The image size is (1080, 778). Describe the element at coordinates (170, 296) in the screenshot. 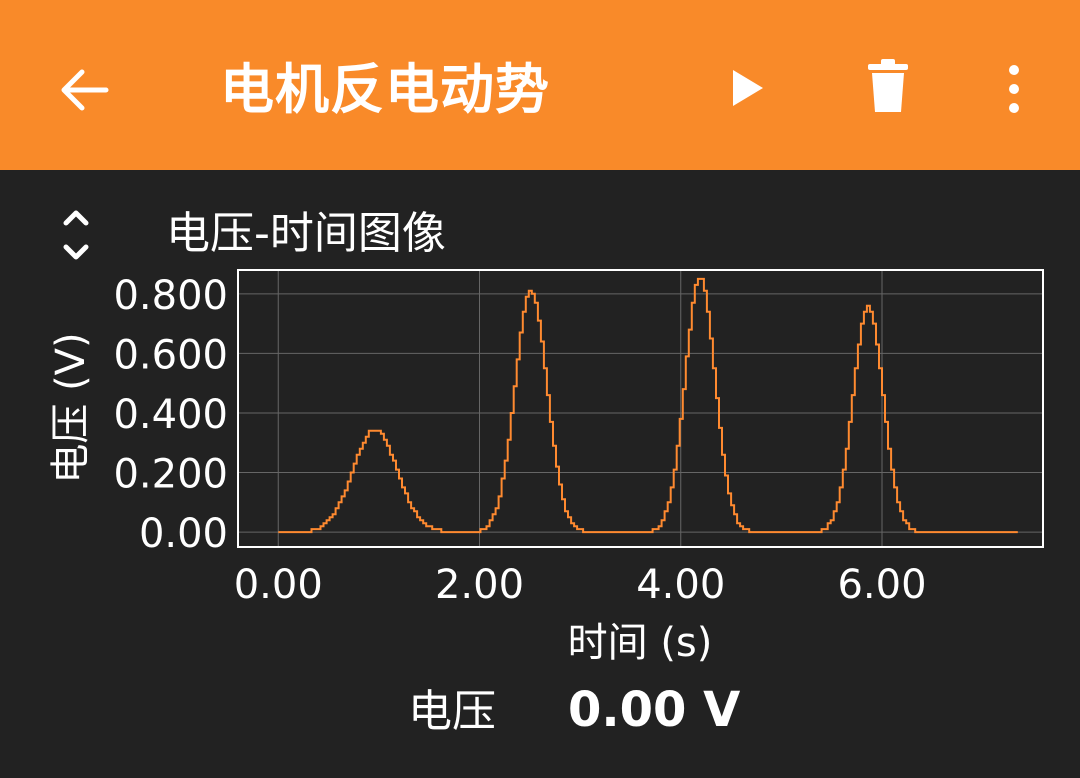

I see `y-tick-label: 0.800` at that location.